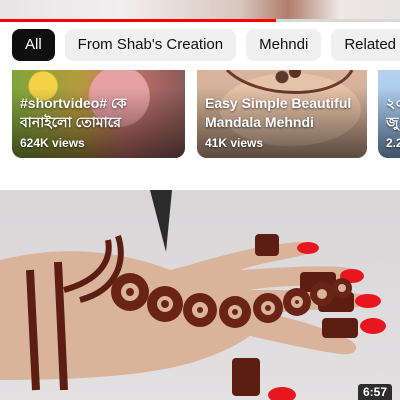 This screenshot has height=400, width=400. What do you see at coordinates (33, 45) in the screenshot?
I see `chip-all: All` at bounding box center [33, 45].